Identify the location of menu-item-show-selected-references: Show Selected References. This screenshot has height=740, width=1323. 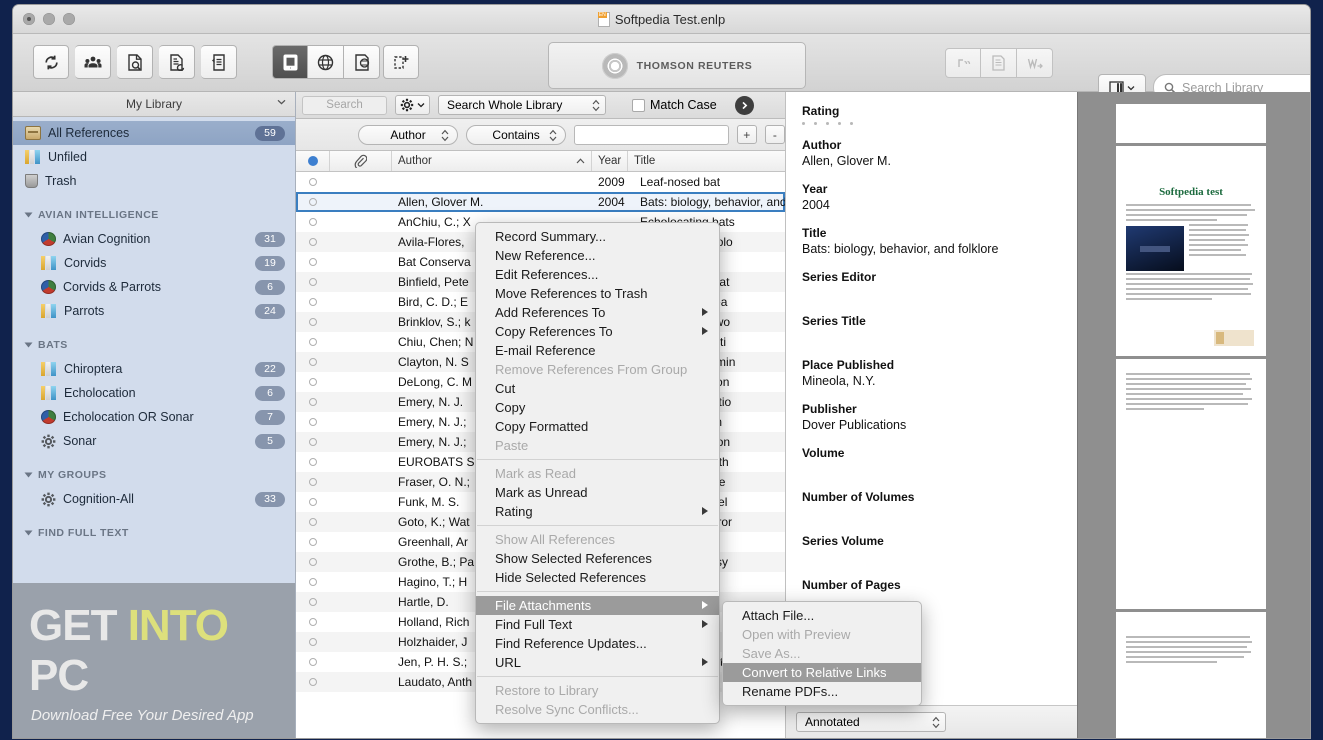
(597, 558).